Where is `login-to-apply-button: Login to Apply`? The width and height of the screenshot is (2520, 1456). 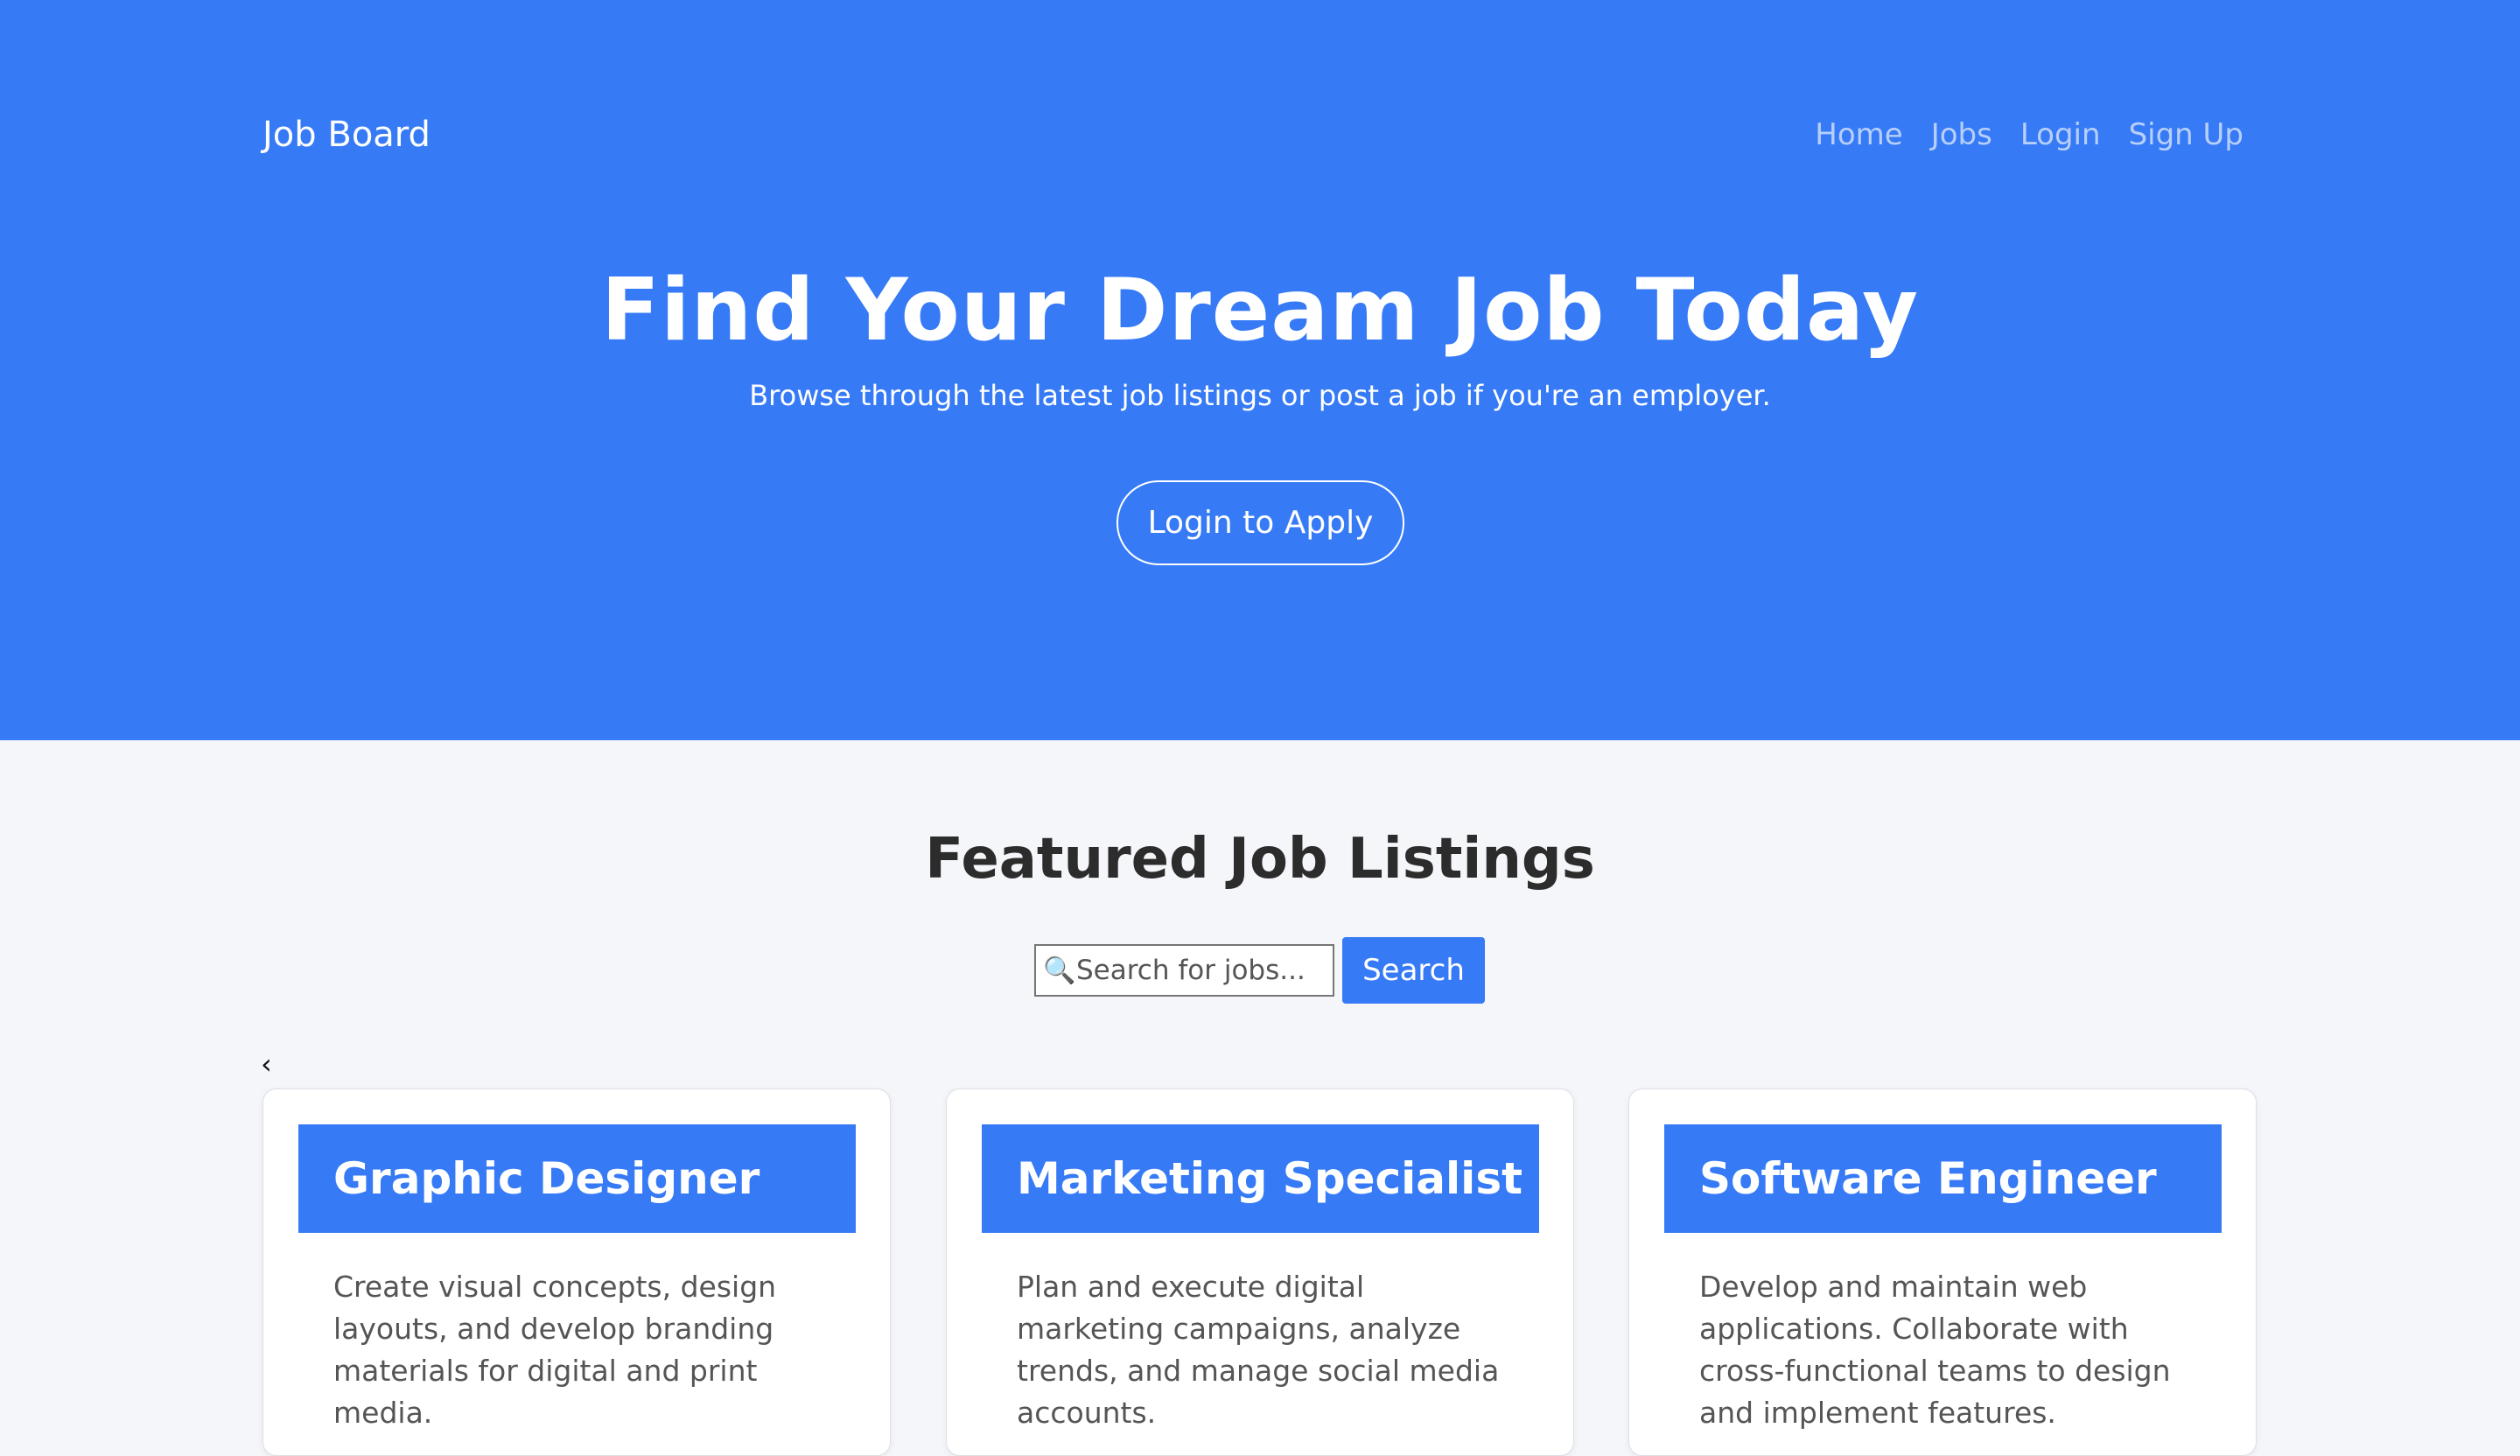 login-to-apply-button: Login to Apply is located at coordinates (1260, 522).